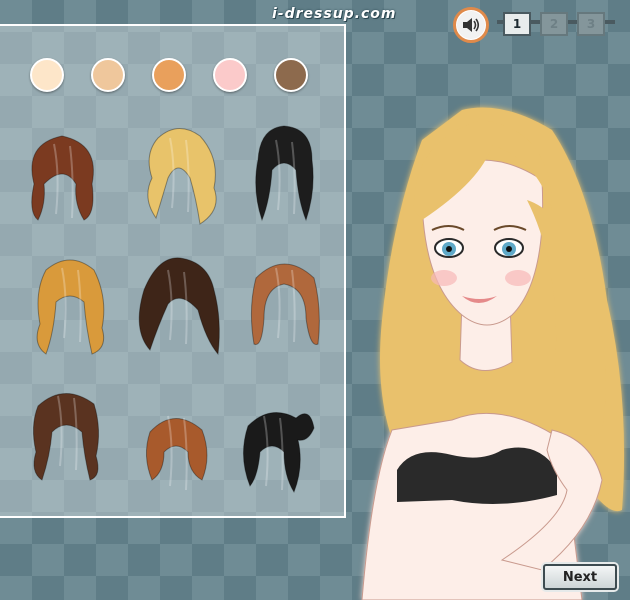 This screenshot has height=600, width=630. What do you see at coordinates (108, 75) in the screenshot?
I see `swatch-light-tan` at bounding box center [108, 75].